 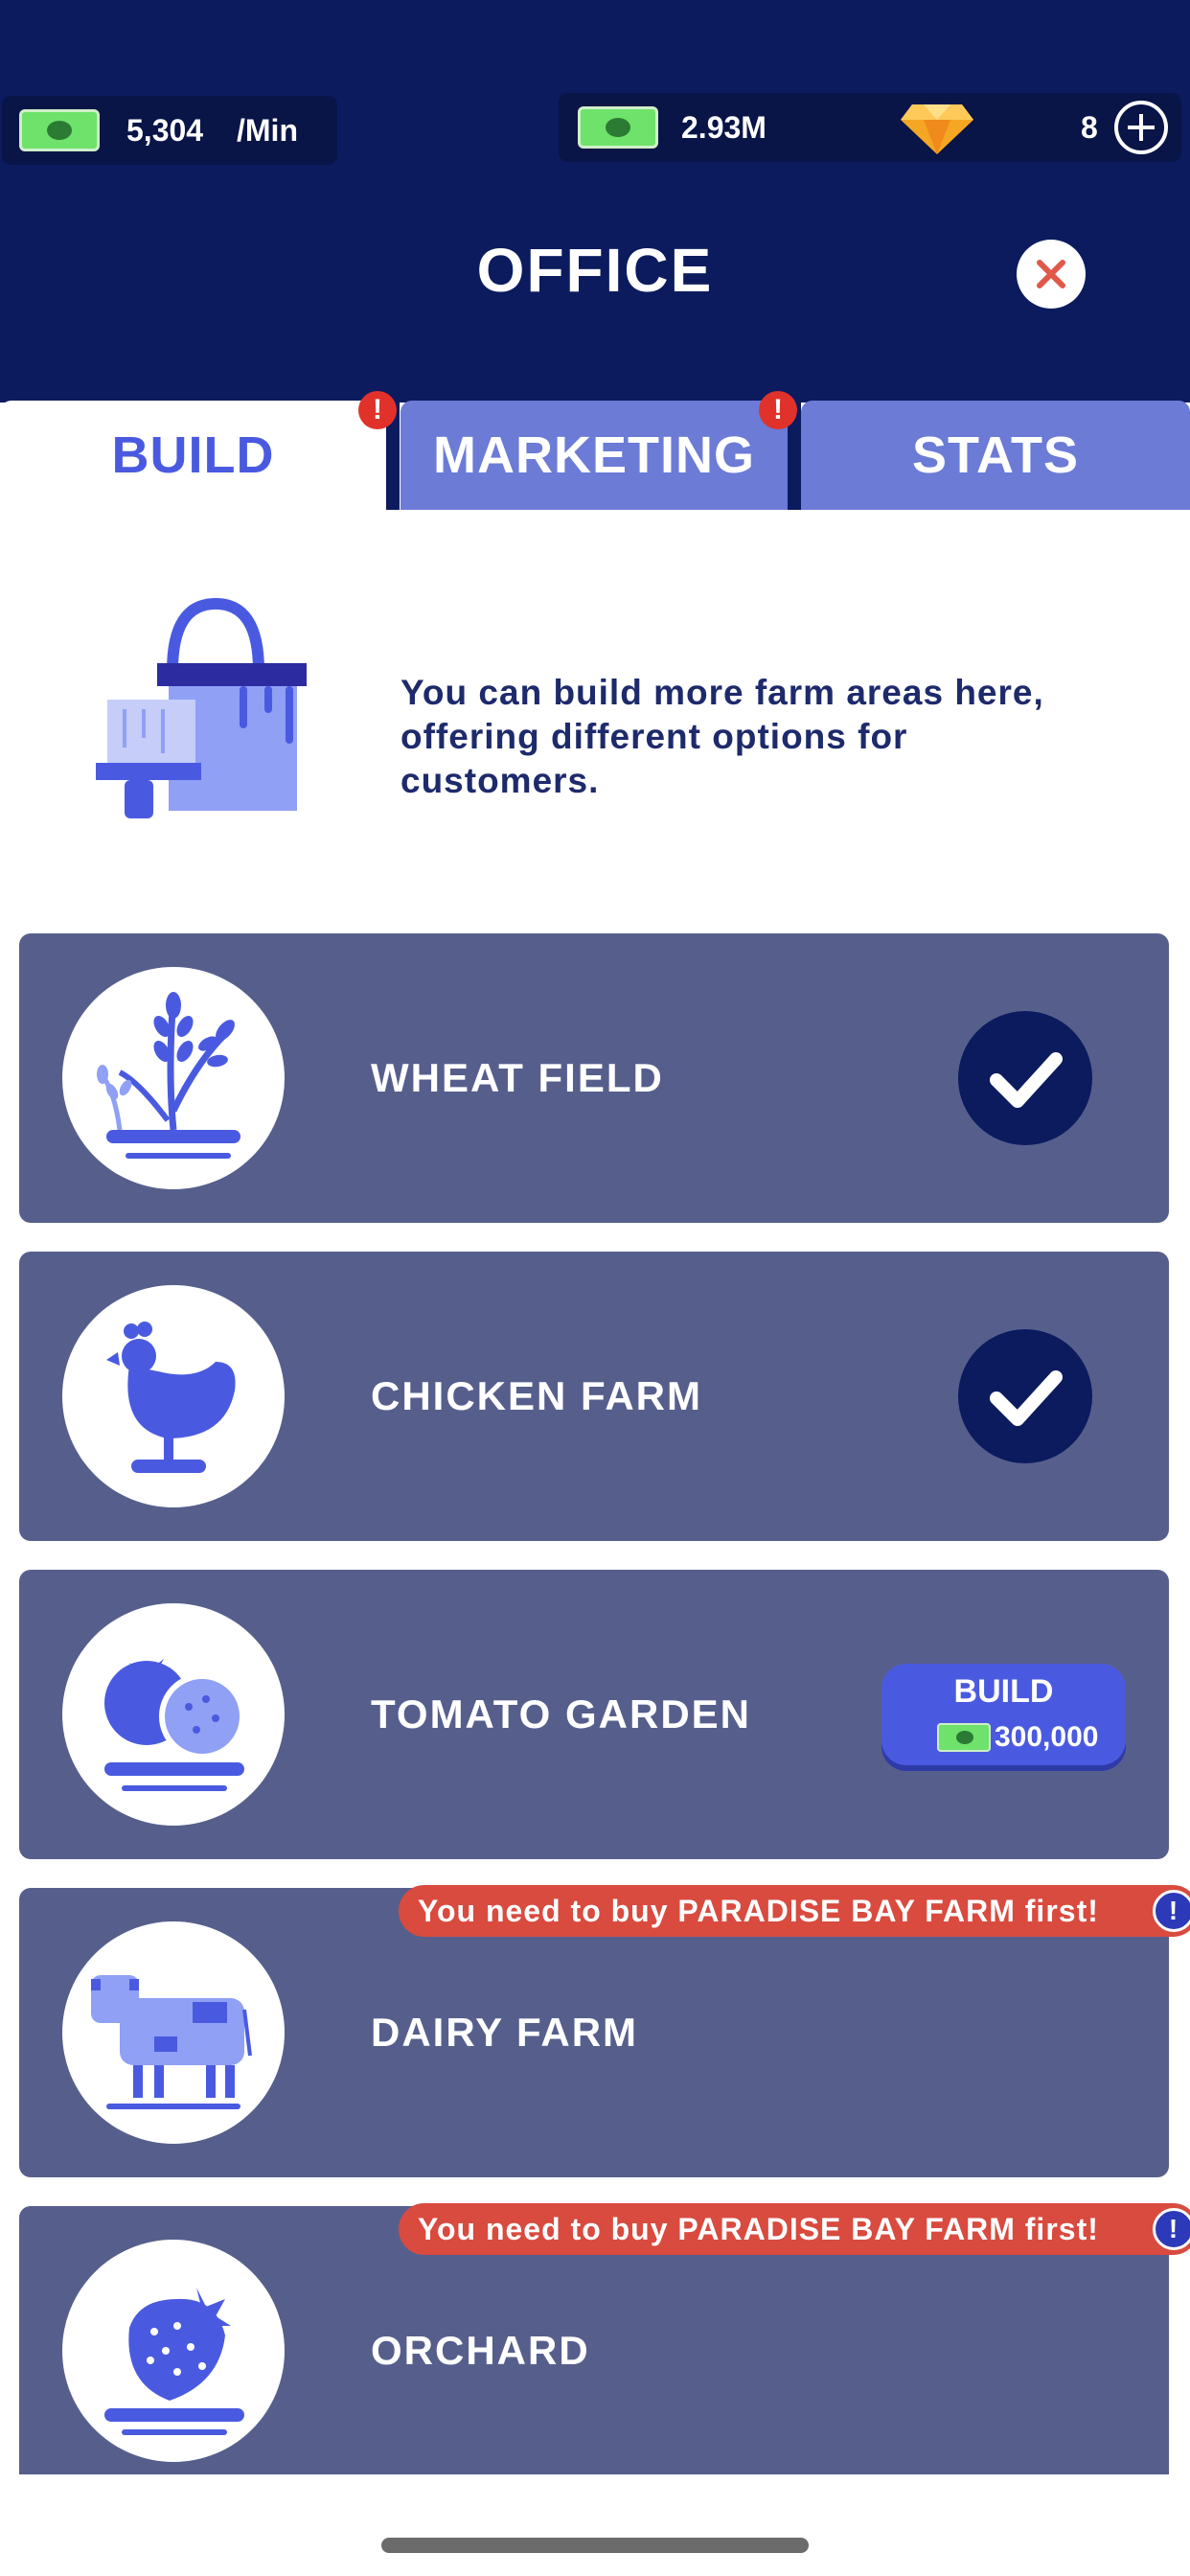 I want to click on build-price: 300,000, so click(x=1047, y=1737).